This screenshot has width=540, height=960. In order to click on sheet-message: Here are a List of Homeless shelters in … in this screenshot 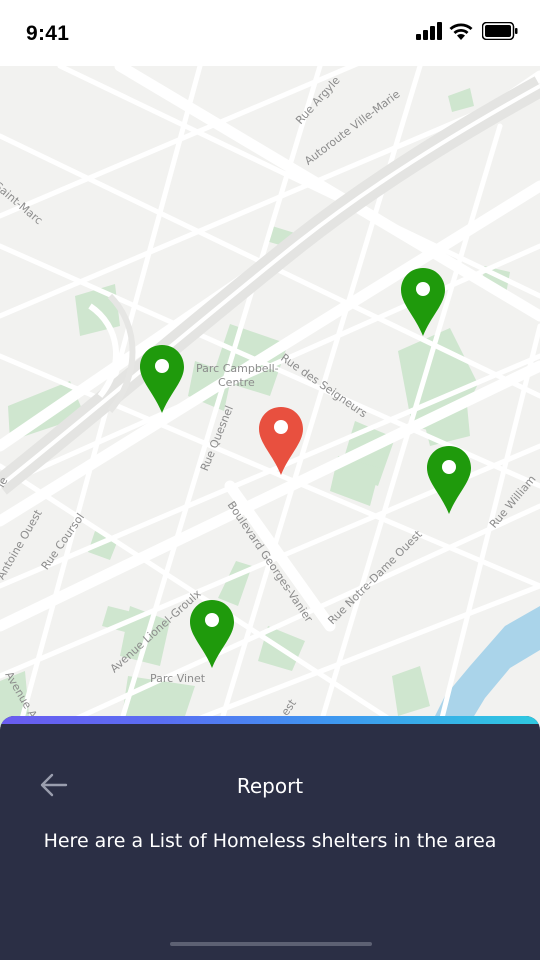, I will do `click(270, 841)`.